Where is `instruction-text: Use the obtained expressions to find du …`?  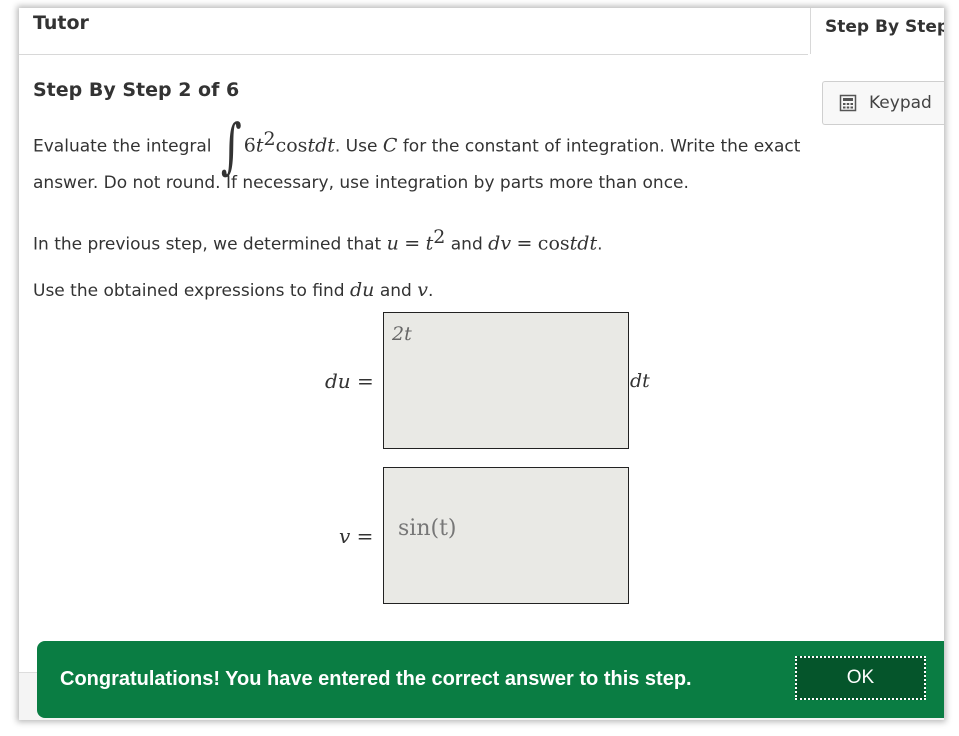
instruction-text: Use the obtained expressions to find du … is located at coordinates (233, 290).